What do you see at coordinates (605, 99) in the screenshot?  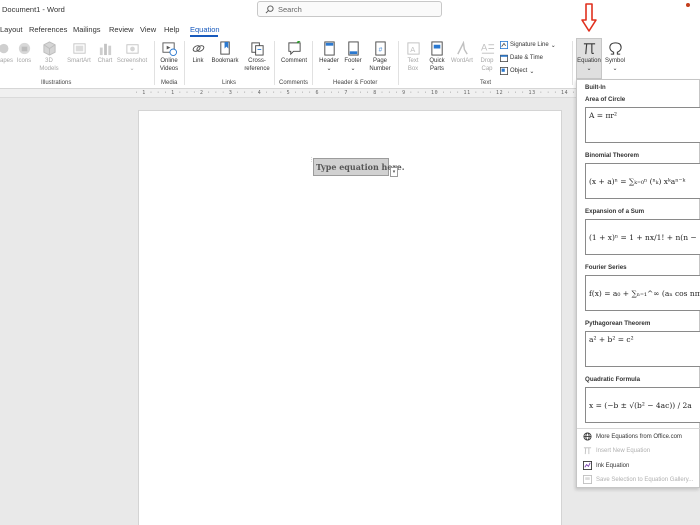 I see `equation-entry-title: Area of Circle` at bounding box center [605, 99].